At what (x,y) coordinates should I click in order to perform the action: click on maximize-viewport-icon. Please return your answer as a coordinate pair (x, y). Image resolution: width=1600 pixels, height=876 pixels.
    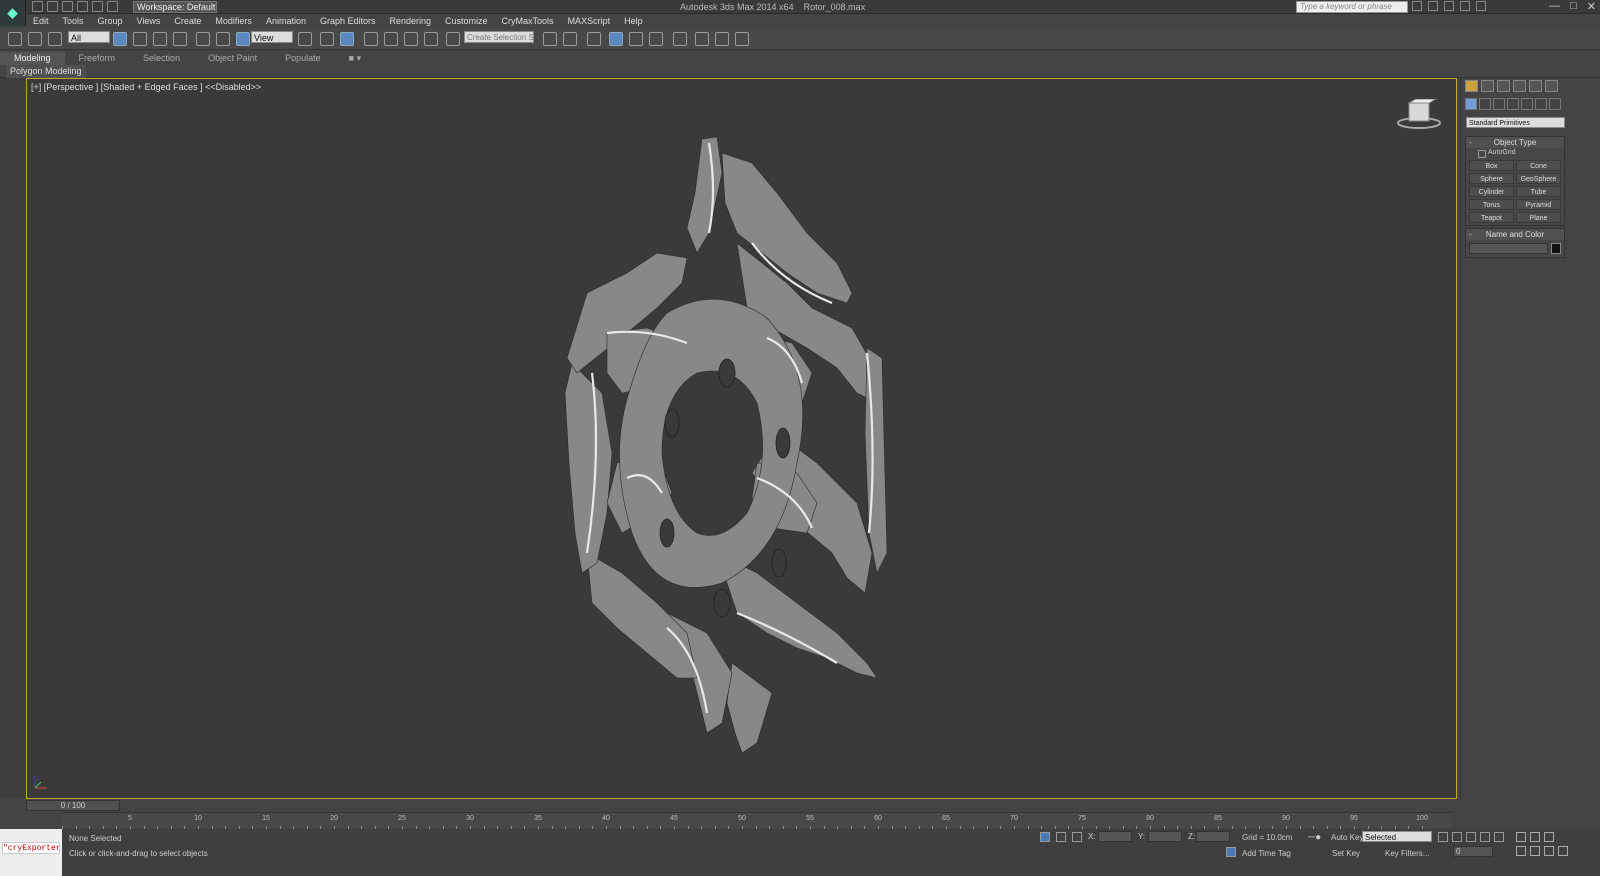
    Looking at the image, I should click on (1563, 851).